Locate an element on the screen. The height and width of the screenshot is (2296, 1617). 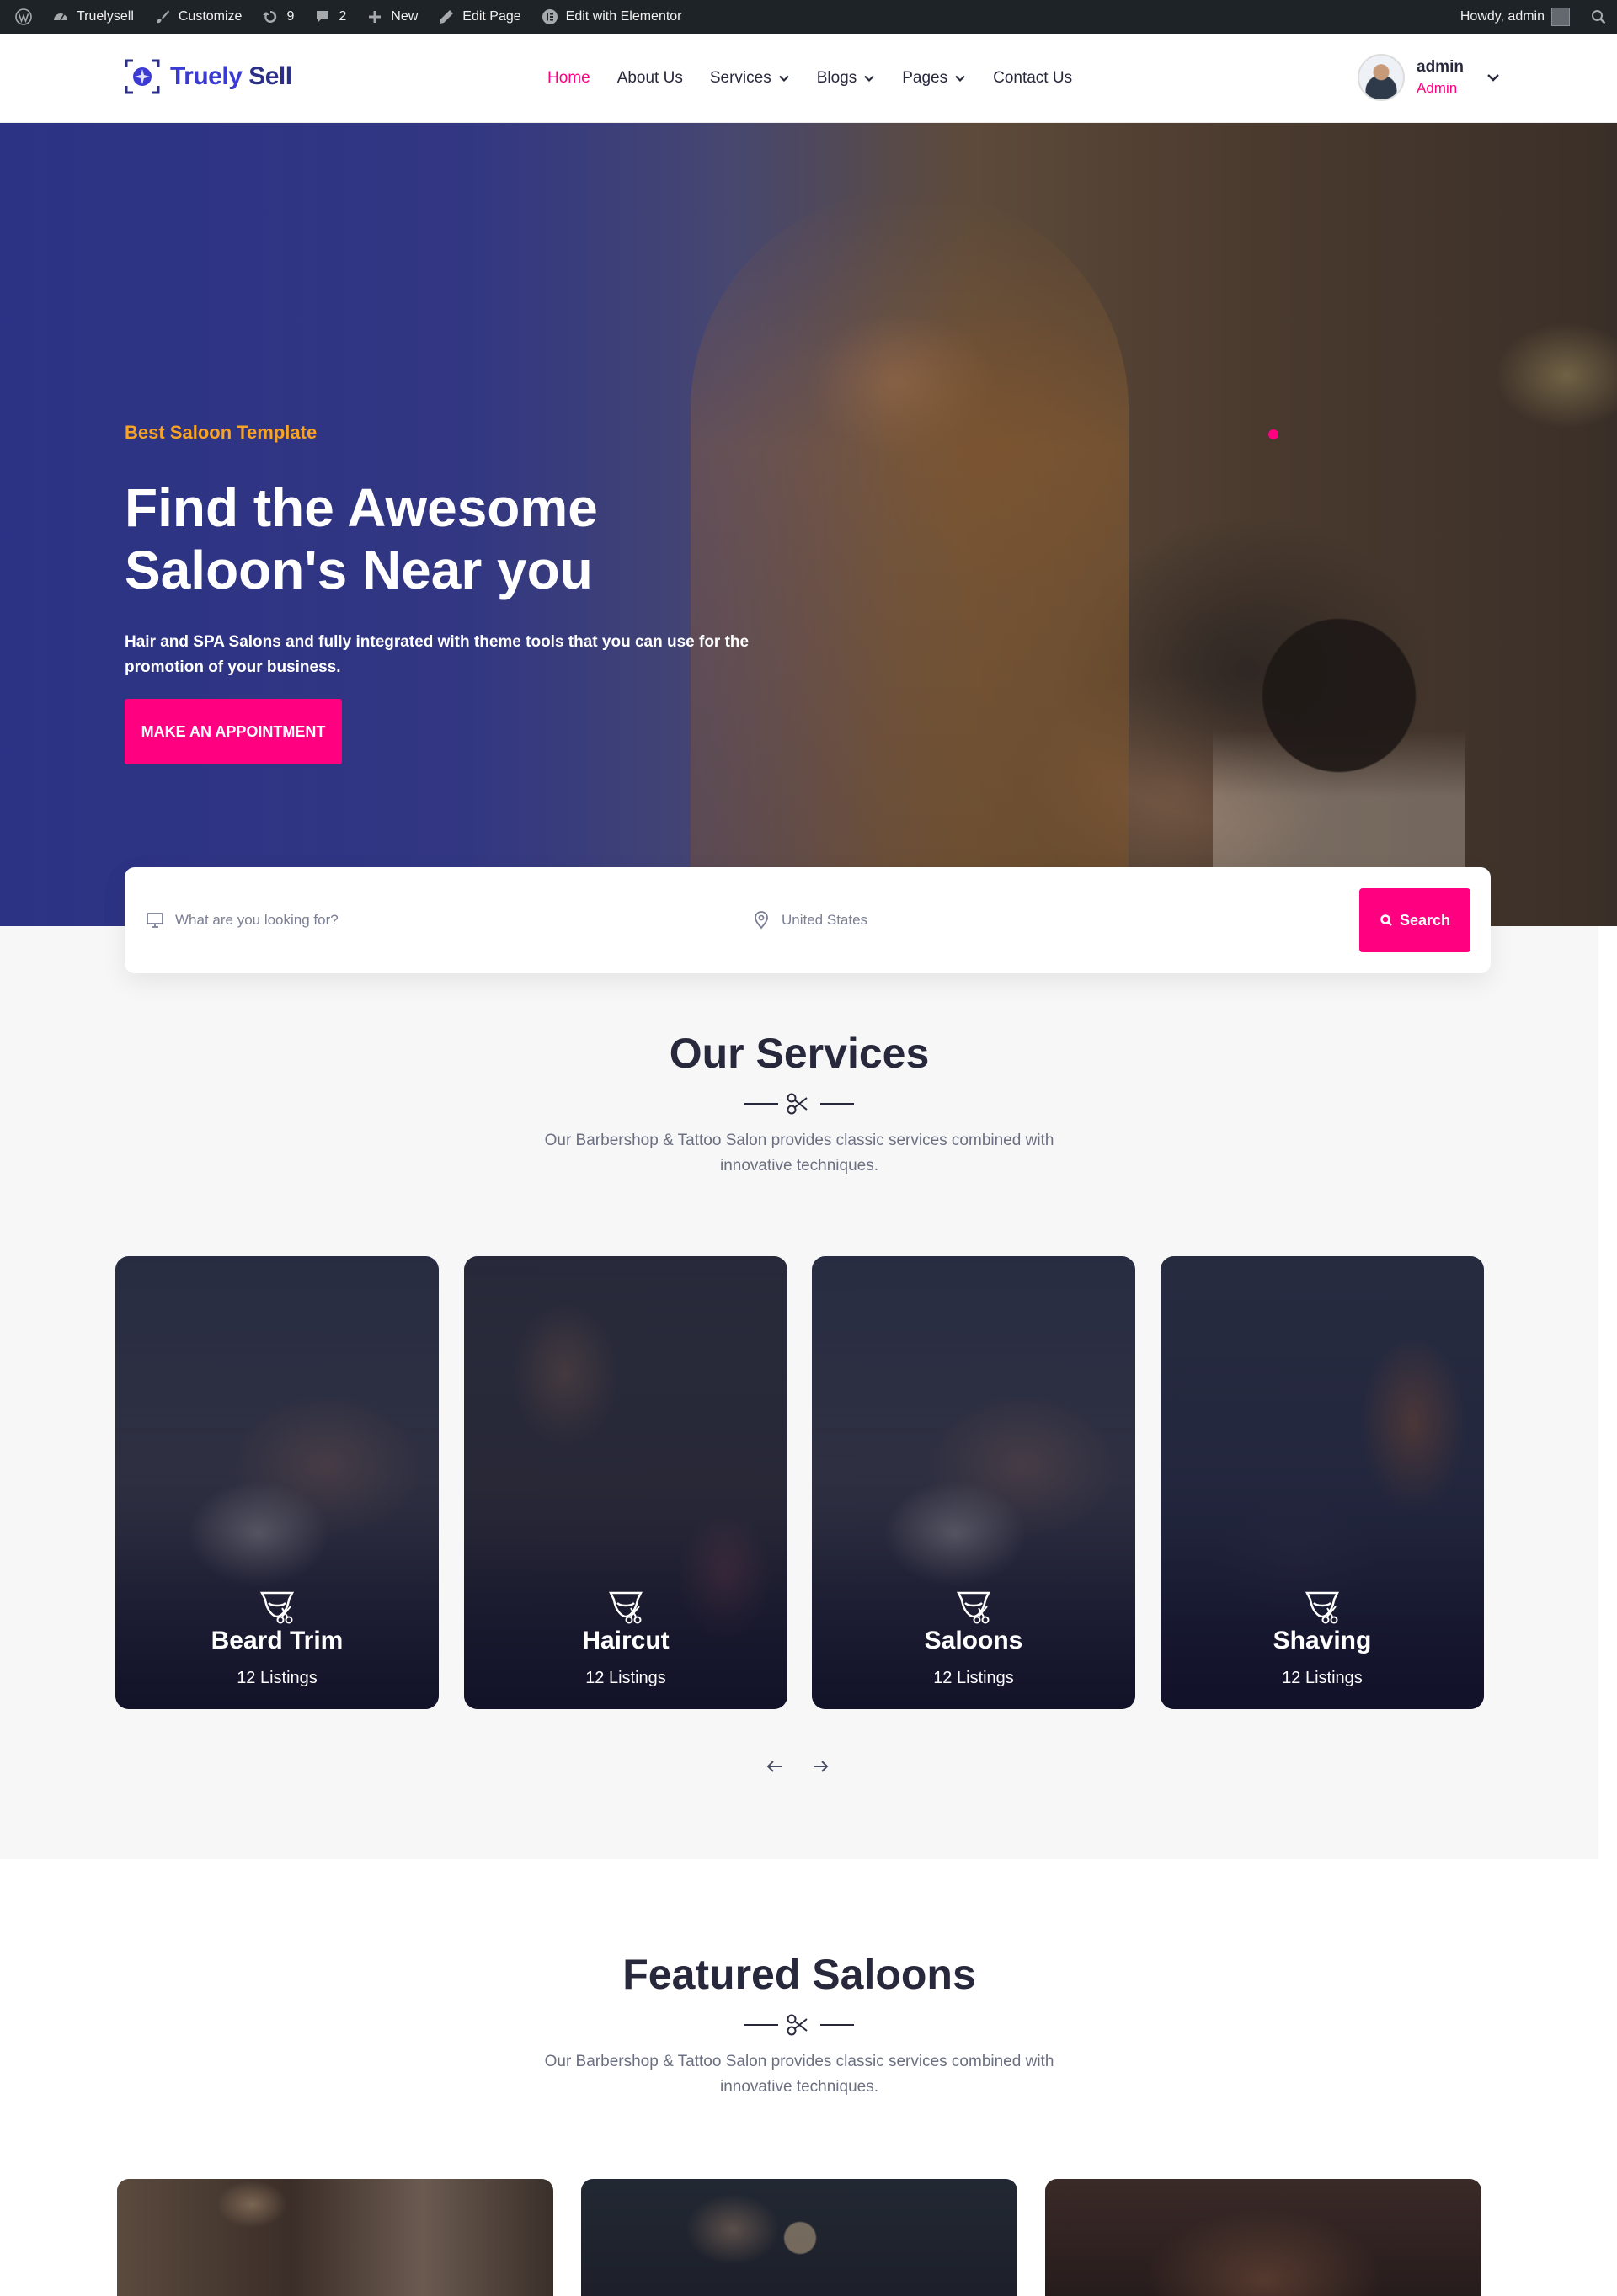
nav-blogs: Blogs is located at coordinates (846, 78).